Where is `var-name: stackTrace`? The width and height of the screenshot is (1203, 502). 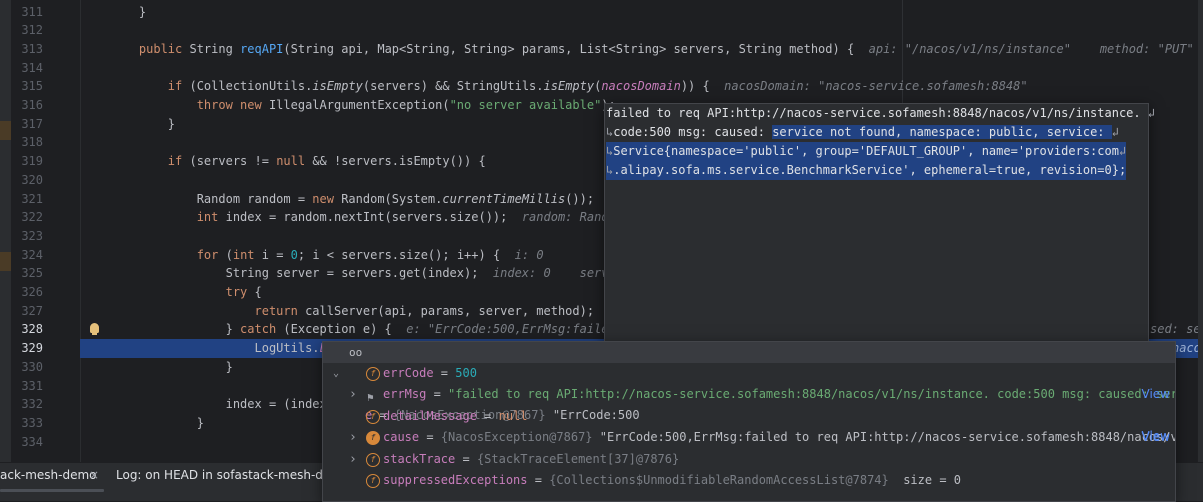
var-name: stackTrace is located at coordinates (419, 458).